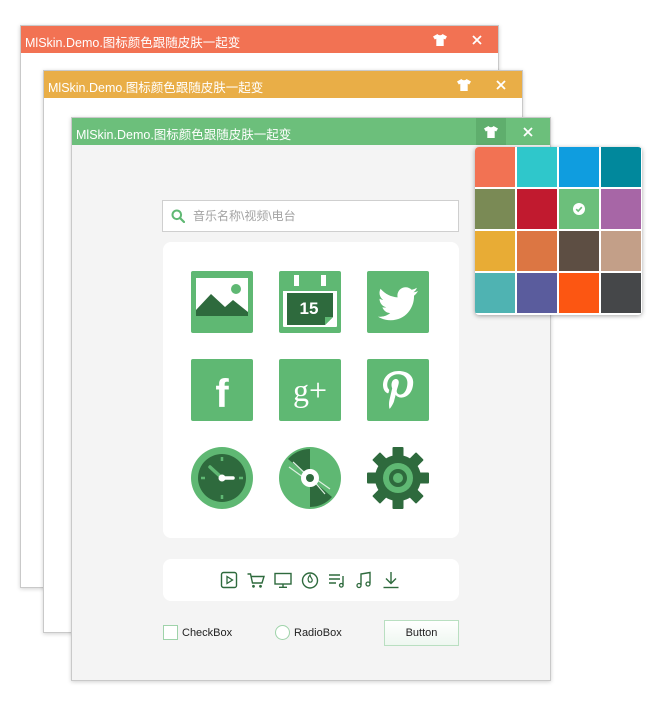  I want to click on play-button, so click(229, 580).